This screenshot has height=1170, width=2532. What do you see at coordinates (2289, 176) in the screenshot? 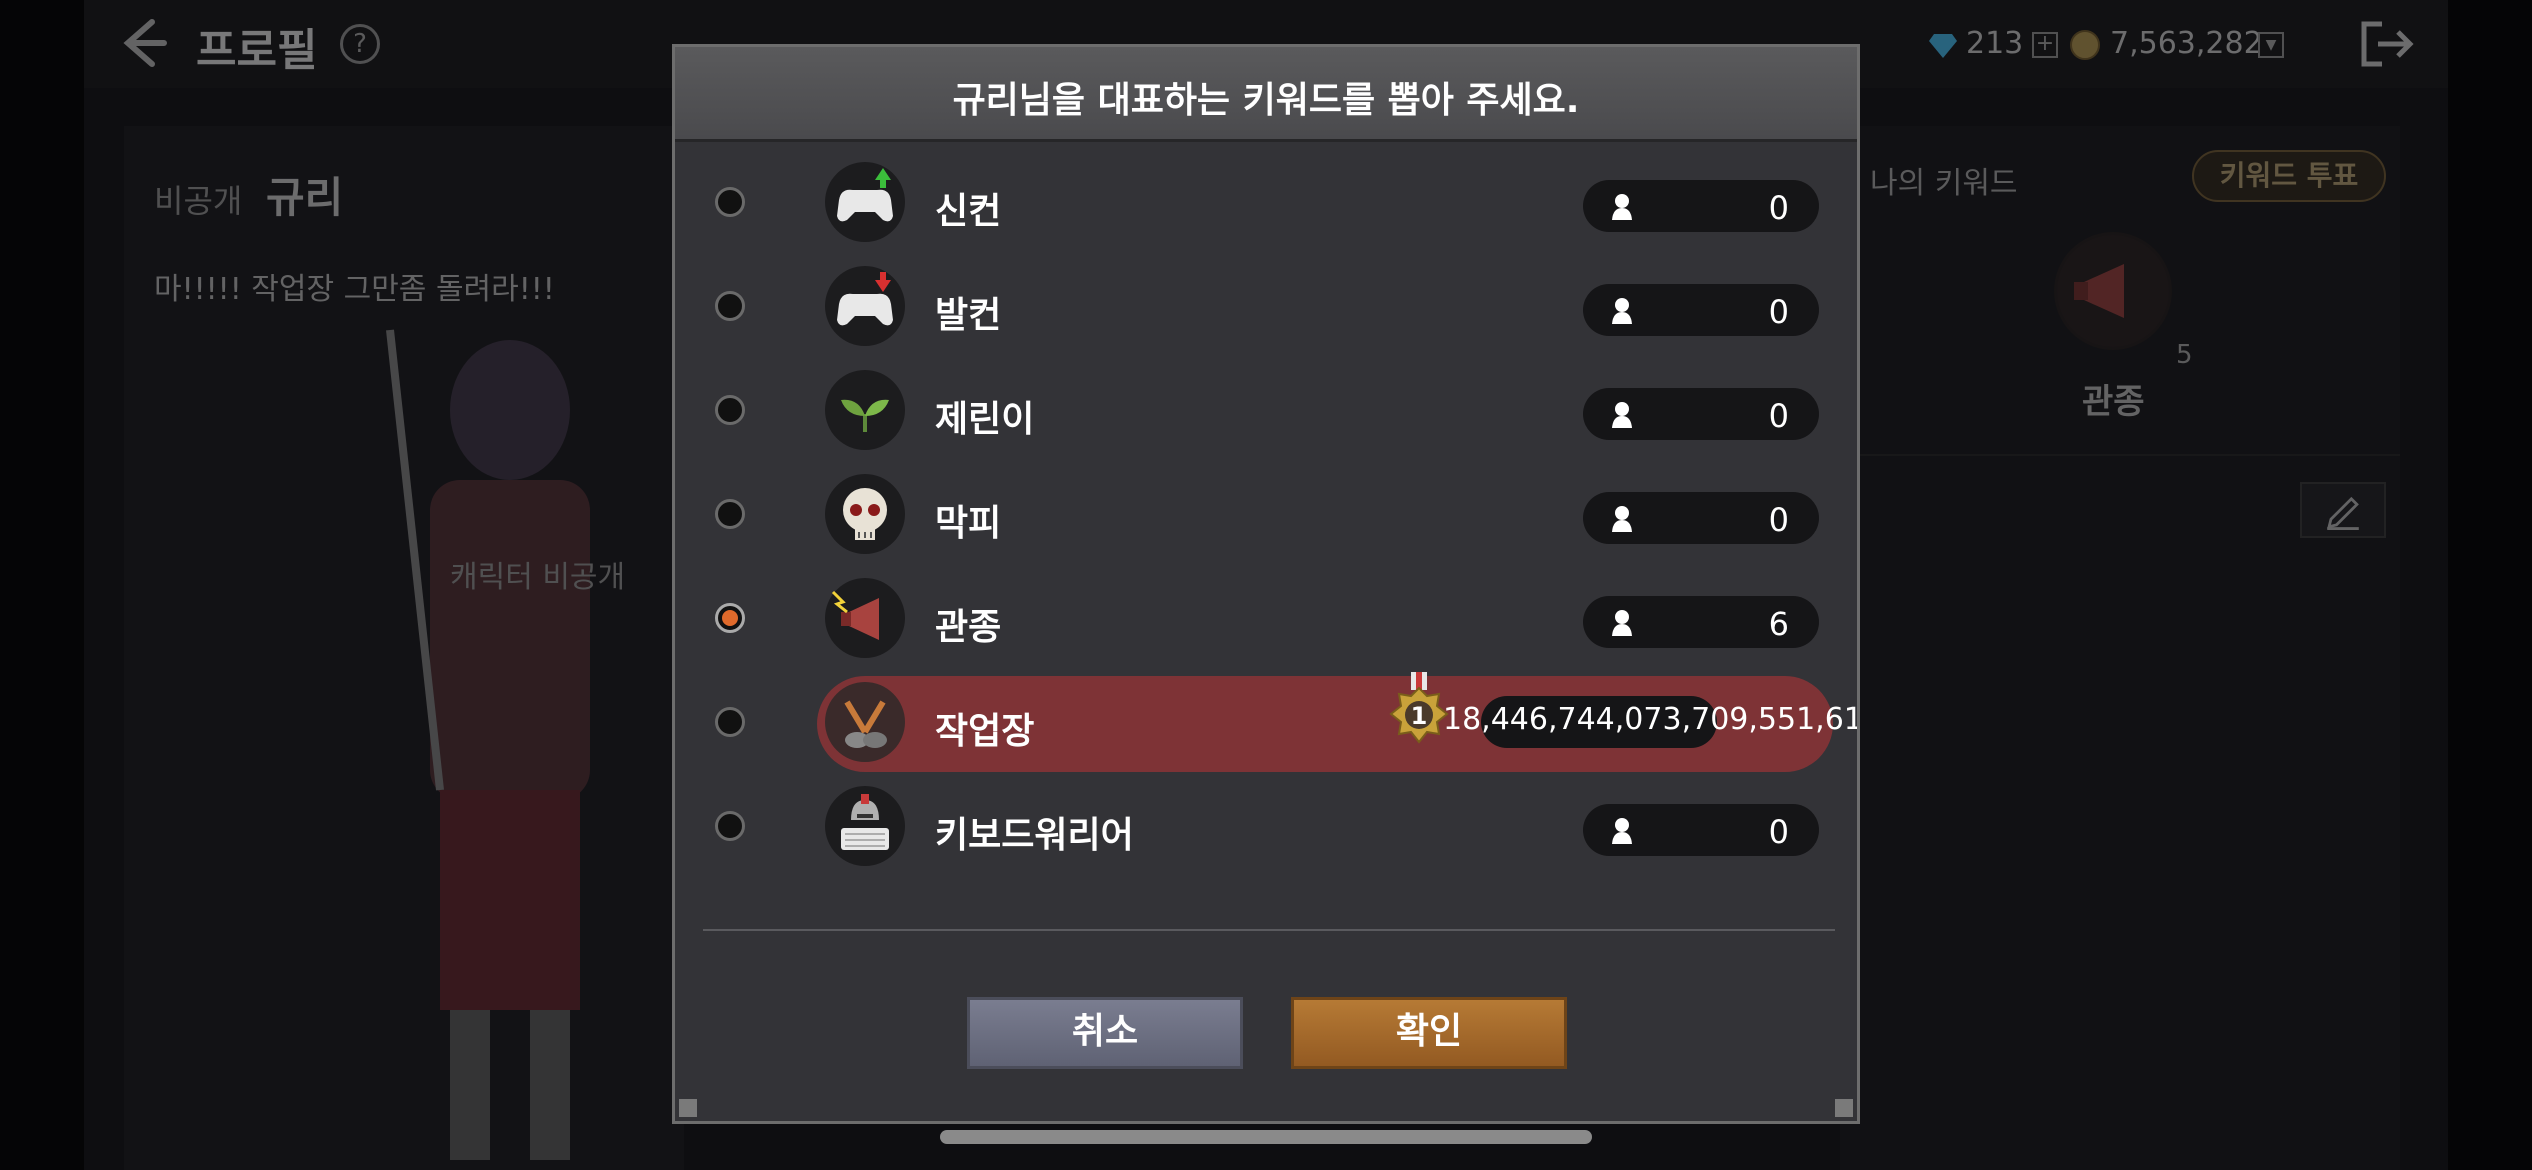
I see `keyword-vote-button: 키워드 투표` at bounding box center [2289, 176].